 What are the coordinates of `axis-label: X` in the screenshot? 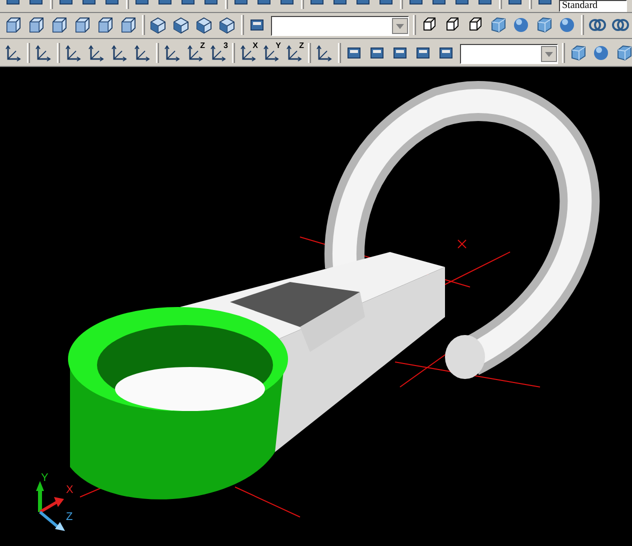 It's located at (70, 490).